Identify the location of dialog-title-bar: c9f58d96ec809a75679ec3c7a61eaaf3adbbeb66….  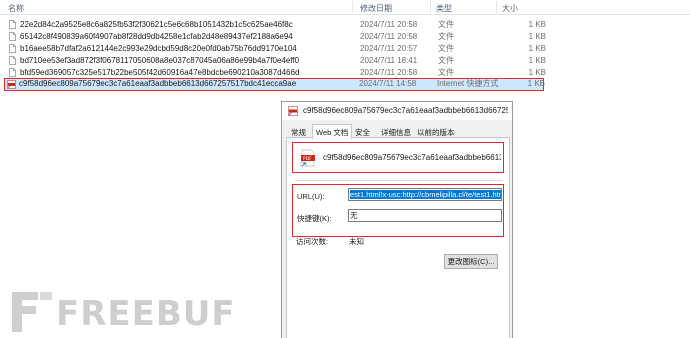
(397, 111).